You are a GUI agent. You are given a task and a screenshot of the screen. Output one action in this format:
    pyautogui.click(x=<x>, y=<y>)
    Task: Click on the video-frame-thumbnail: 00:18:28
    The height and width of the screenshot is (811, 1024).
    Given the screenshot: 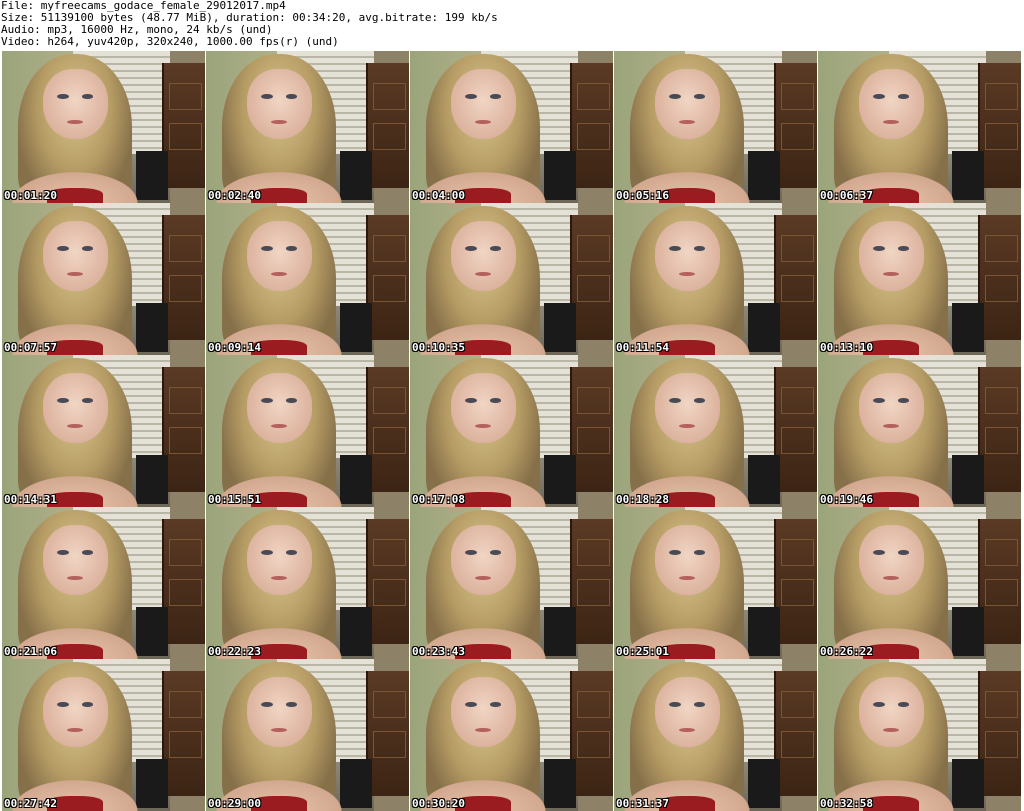 What is the action you would take?
    pyautogui.click(x=715, y=431)
    